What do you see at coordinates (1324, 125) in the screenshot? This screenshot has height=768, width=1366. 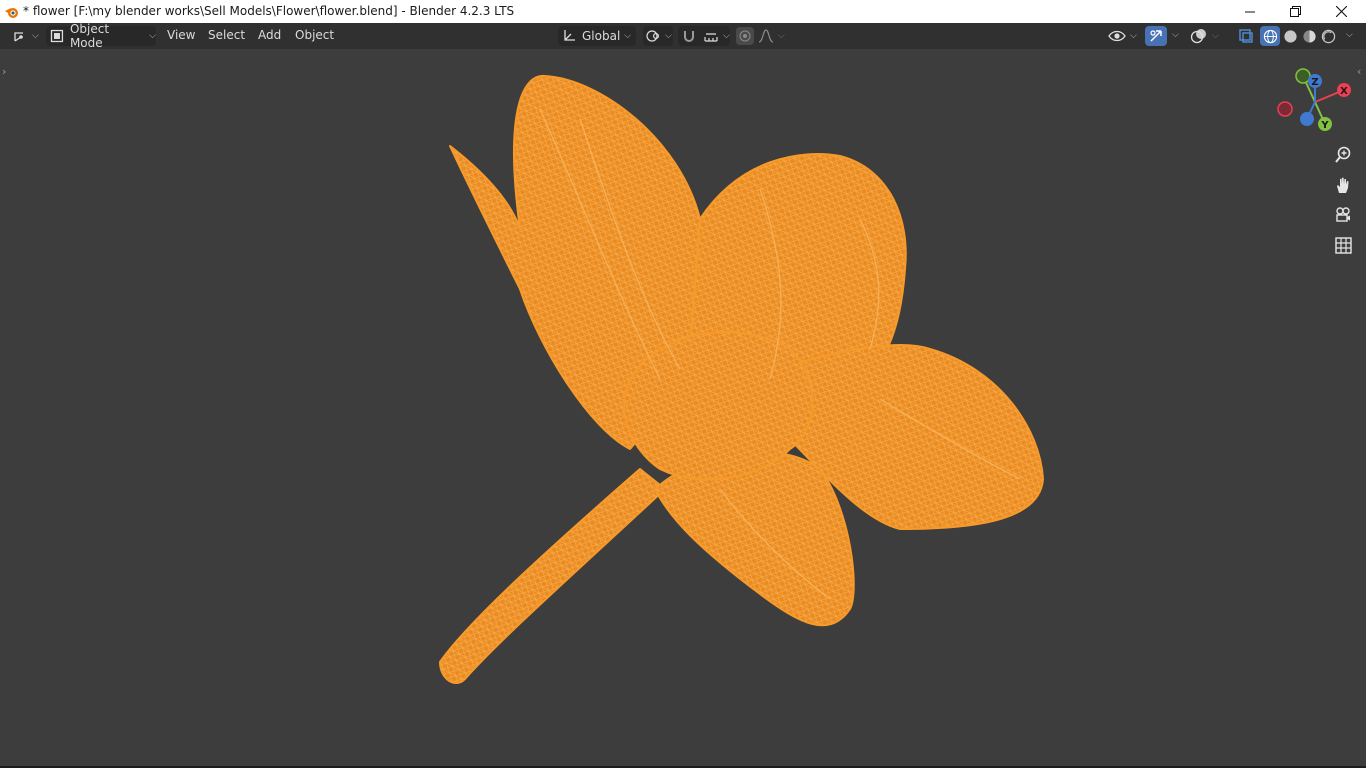 I see `gizmo-y-label: Y` at bounding box center [1324, 125].